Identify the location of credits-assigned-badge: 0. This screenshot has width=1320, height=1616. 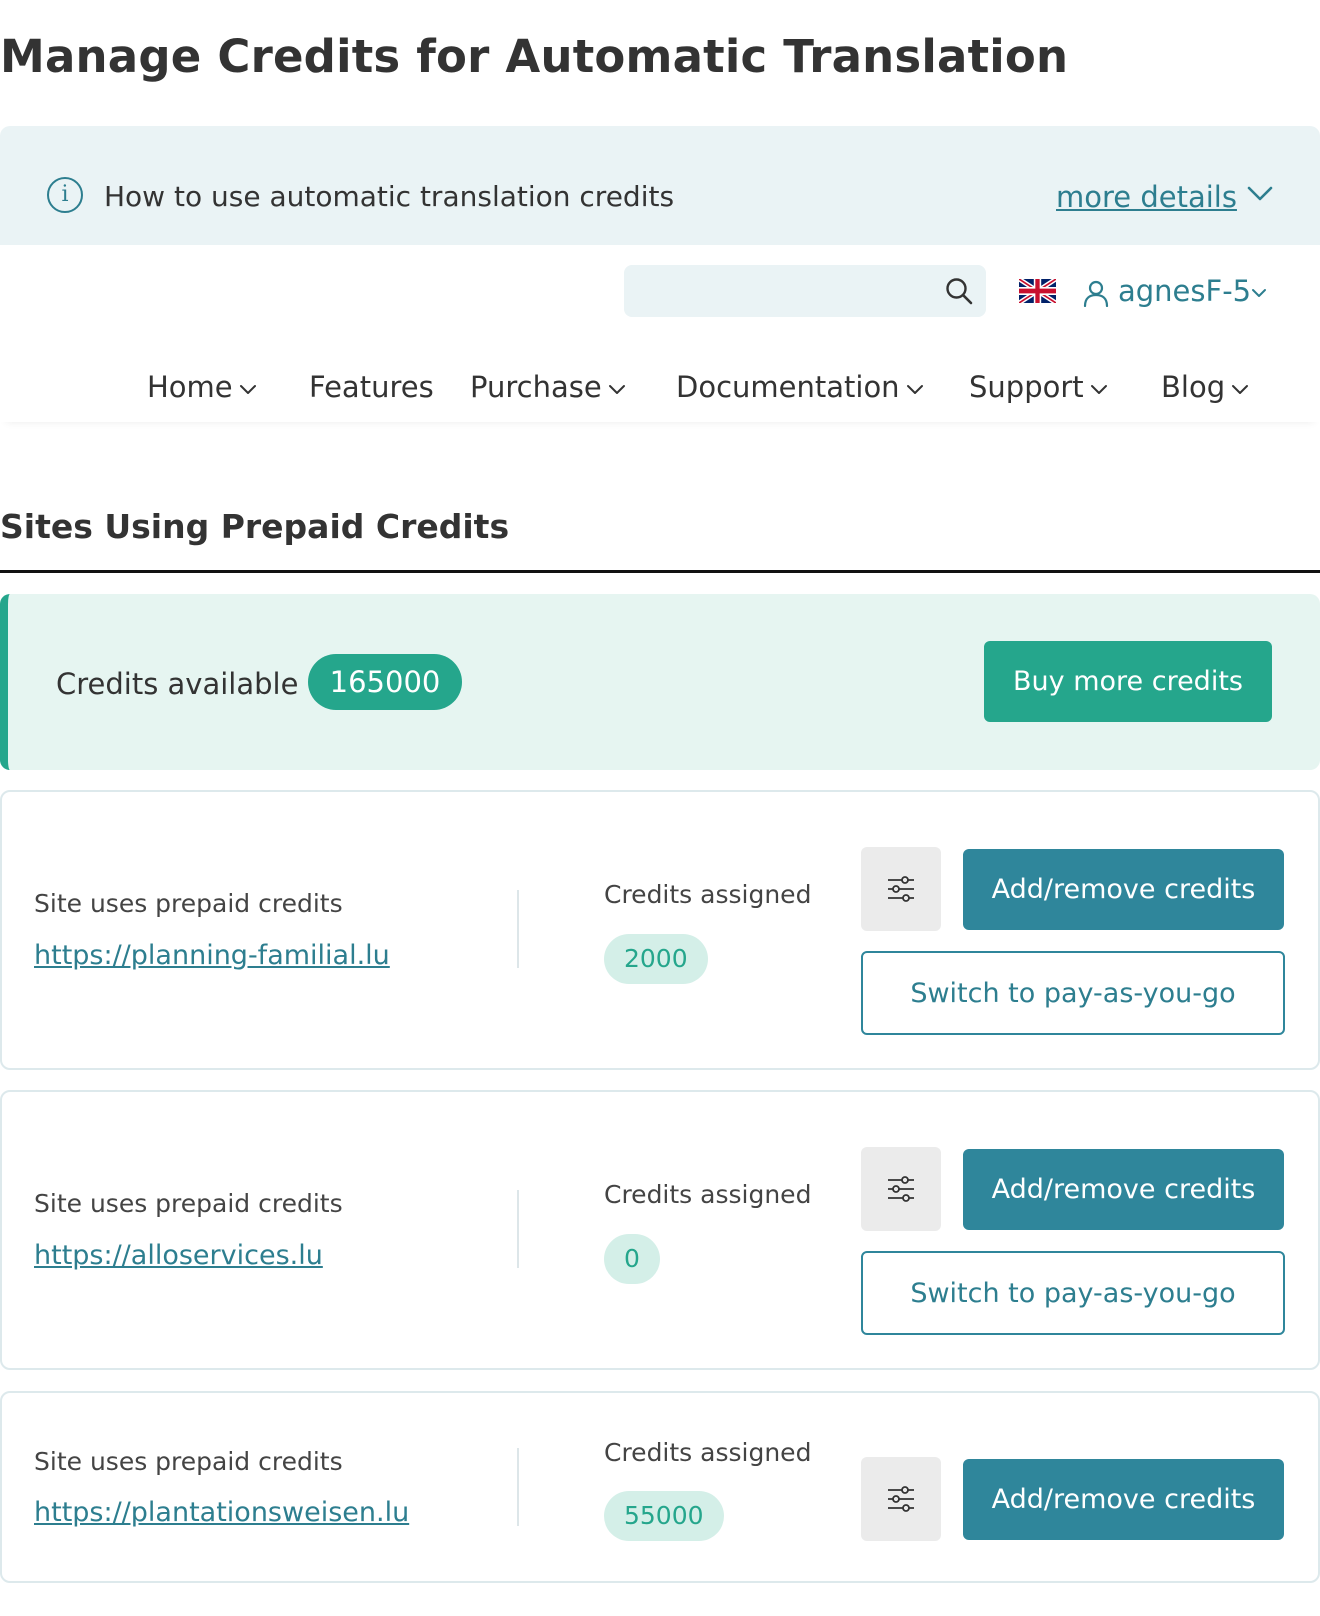
(632, 1259).